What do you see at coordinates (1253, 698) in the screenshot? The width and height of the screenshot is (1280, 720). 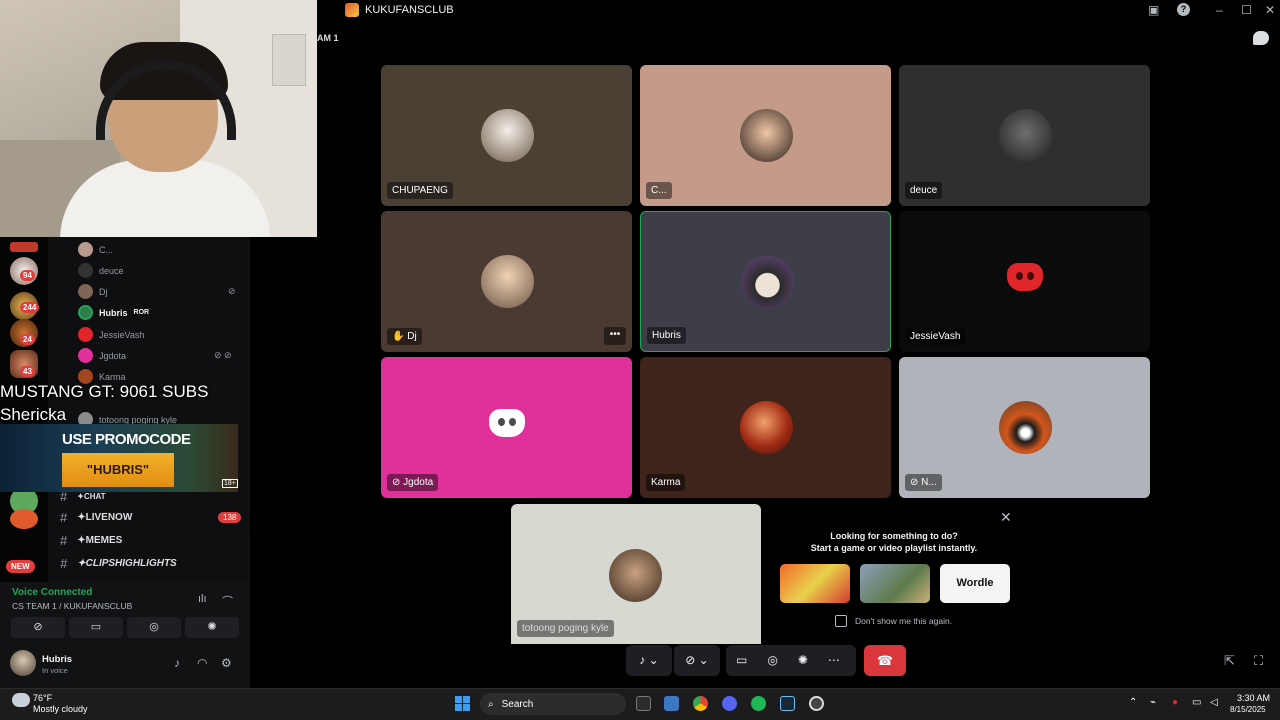 I see `clock-time: 3:30 AM` at bounding box center [1253, 698].